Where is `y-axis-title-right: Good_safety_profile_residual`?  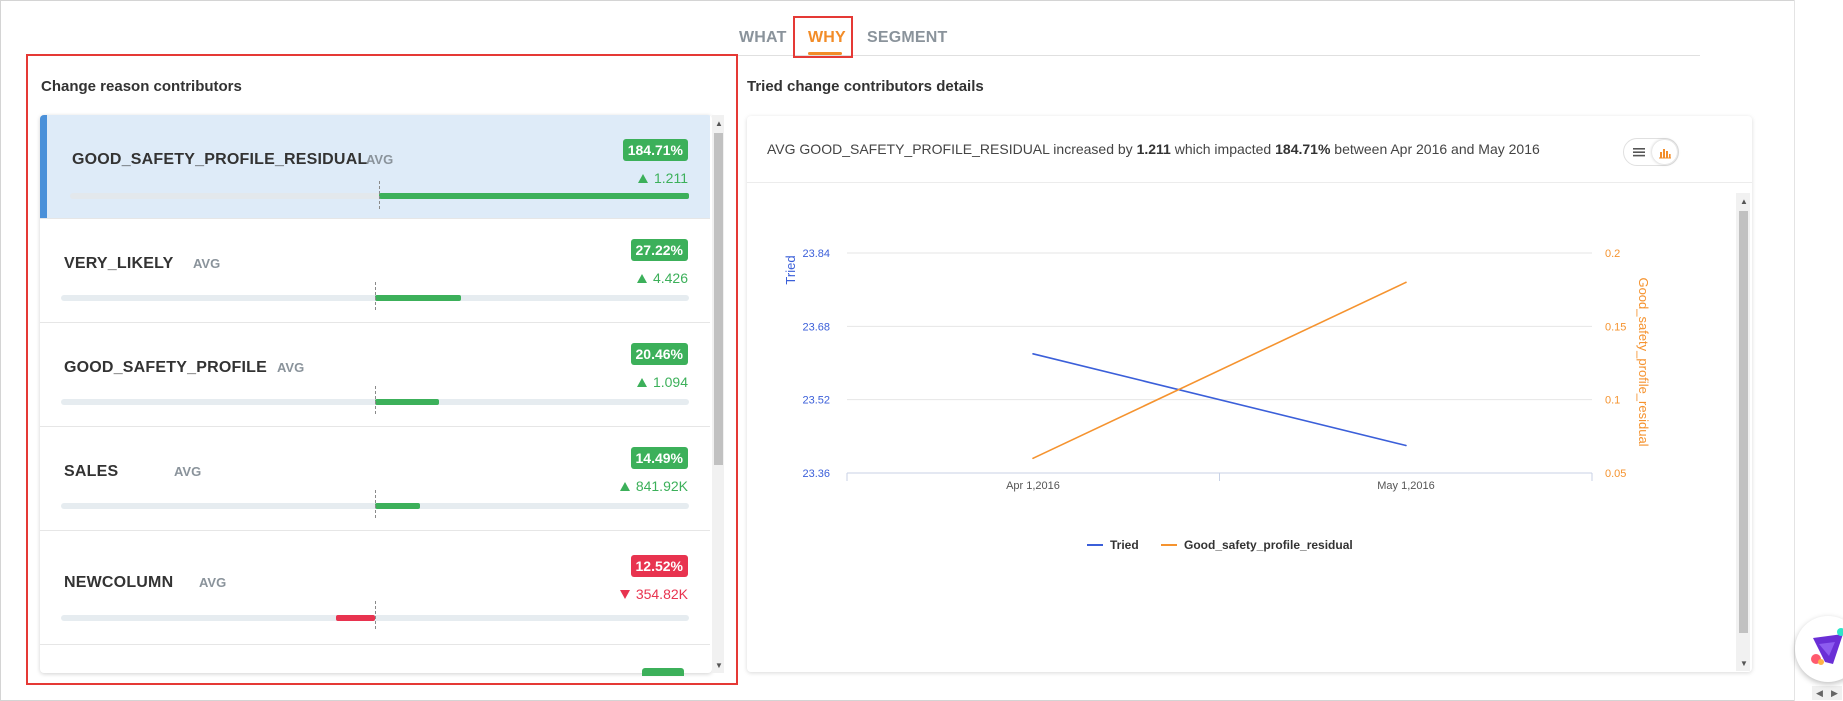 y-axis-title-right: Good_safety_profile_residual is located at coordinates (1643, 361).